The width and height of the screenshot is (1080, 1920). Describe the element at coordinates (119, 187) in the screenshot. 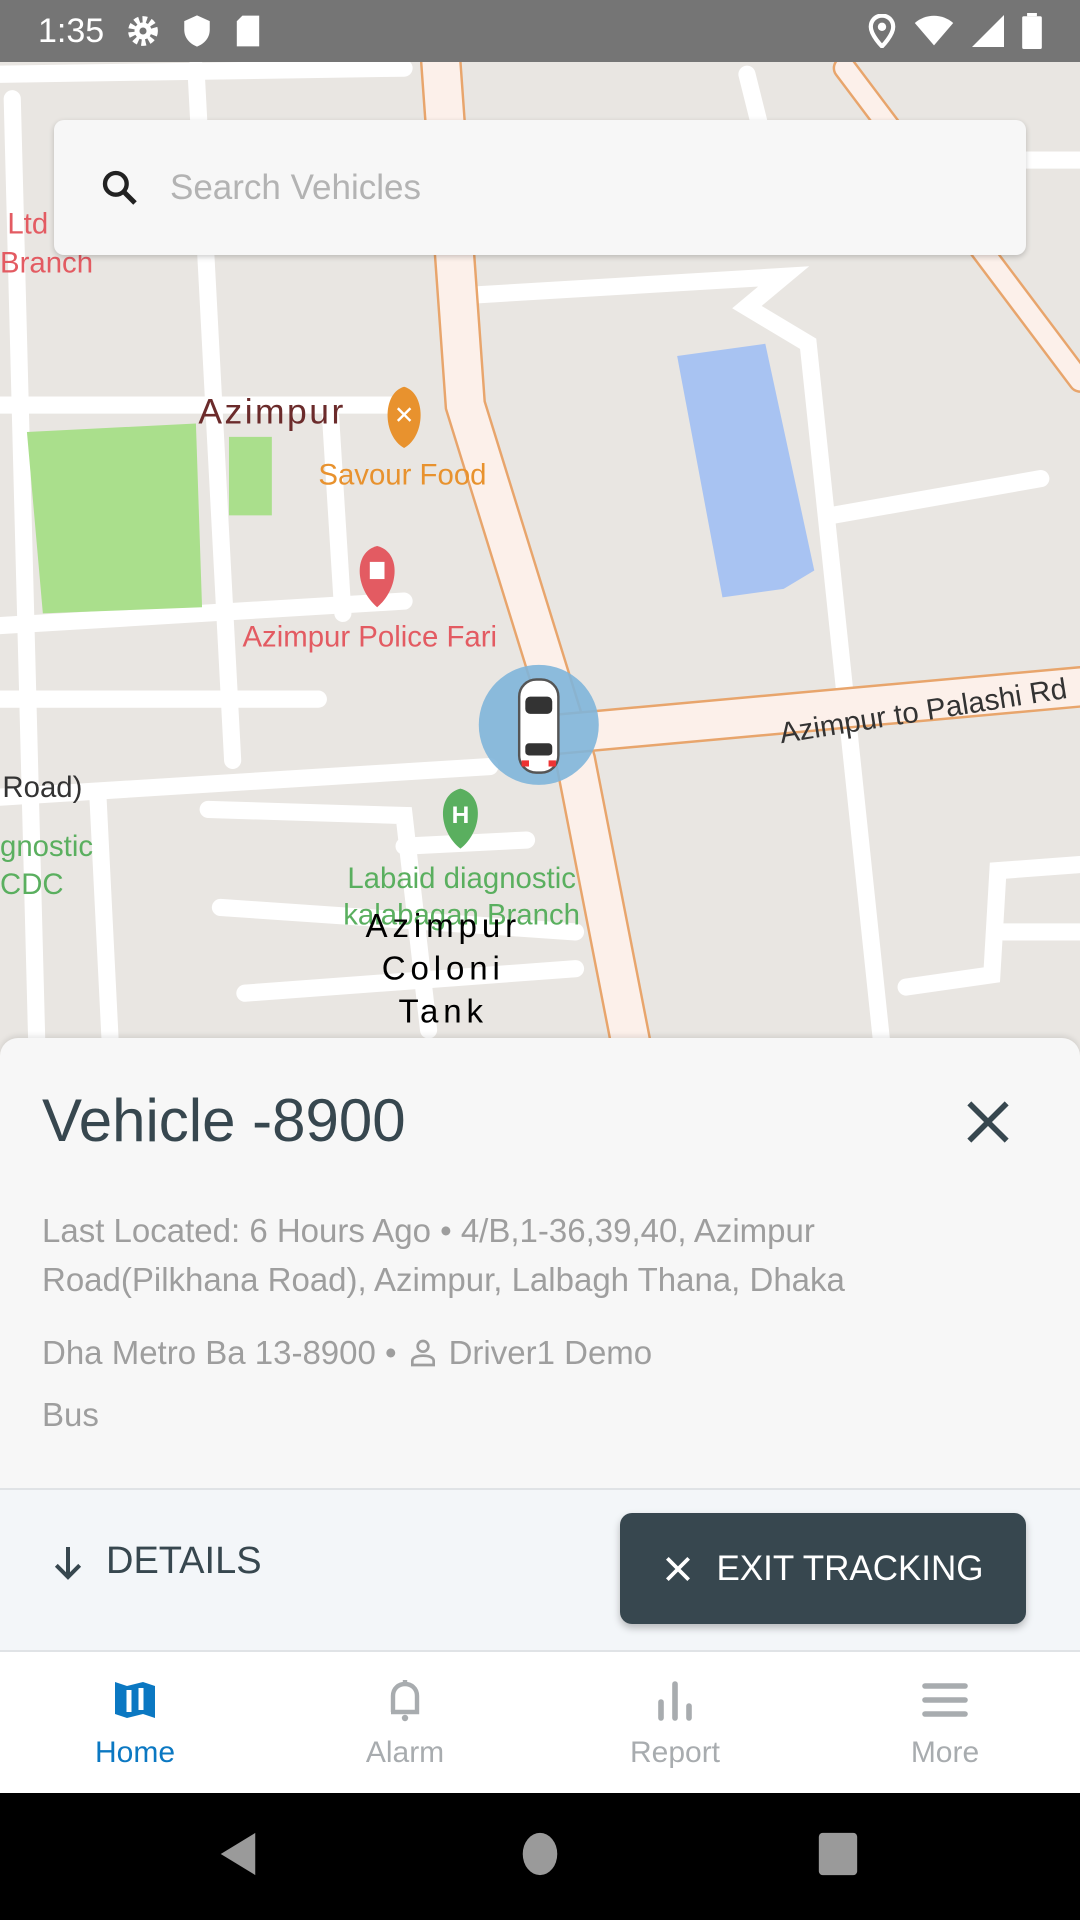

I see `search-icon` at that location.